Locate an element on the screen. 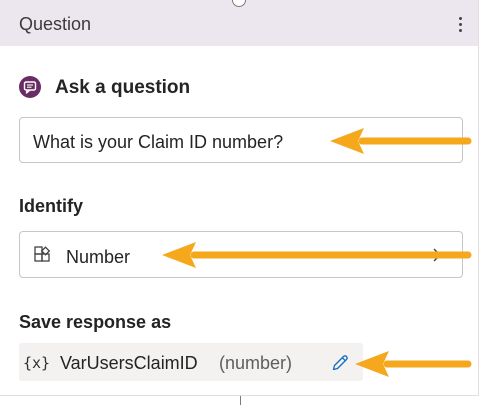  chat-bubble-icon is located at coordinates (30, 87).